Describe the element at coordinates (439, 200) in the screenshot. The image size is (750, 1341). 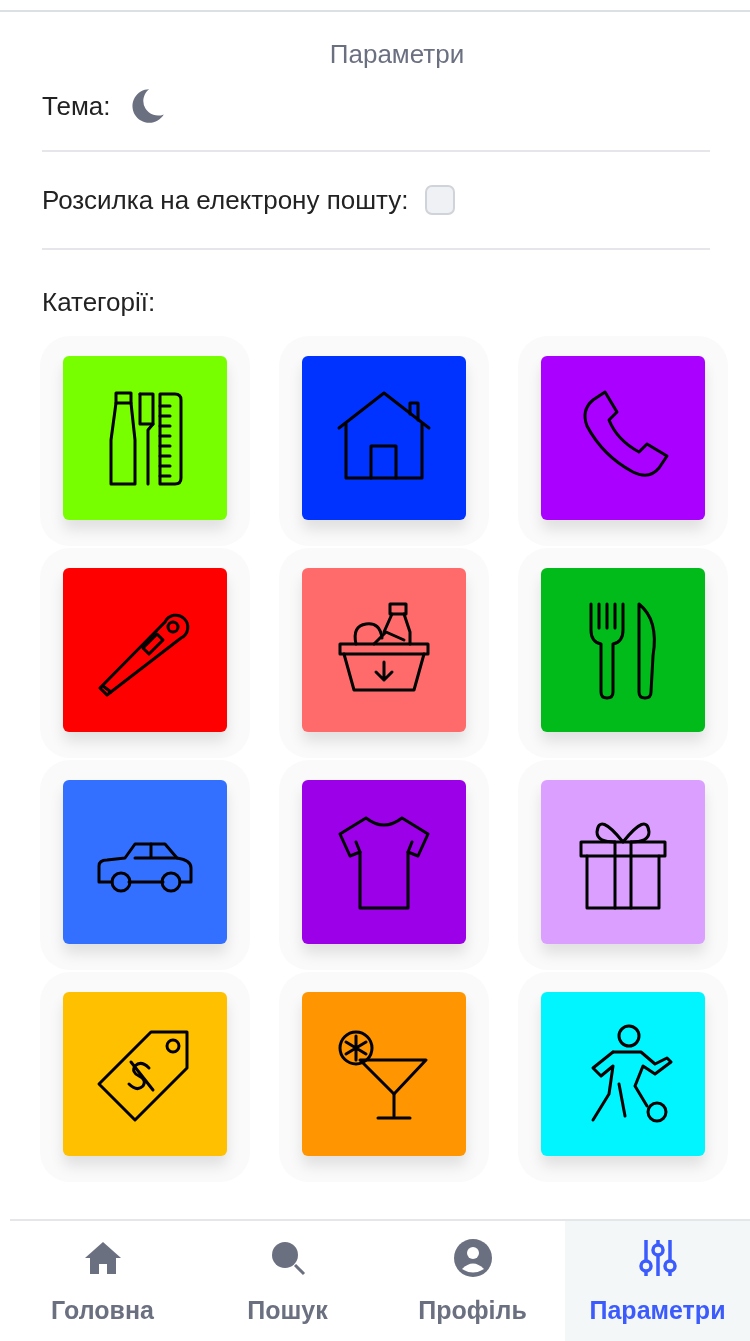
I see `newsletter-checkbox` at that location.